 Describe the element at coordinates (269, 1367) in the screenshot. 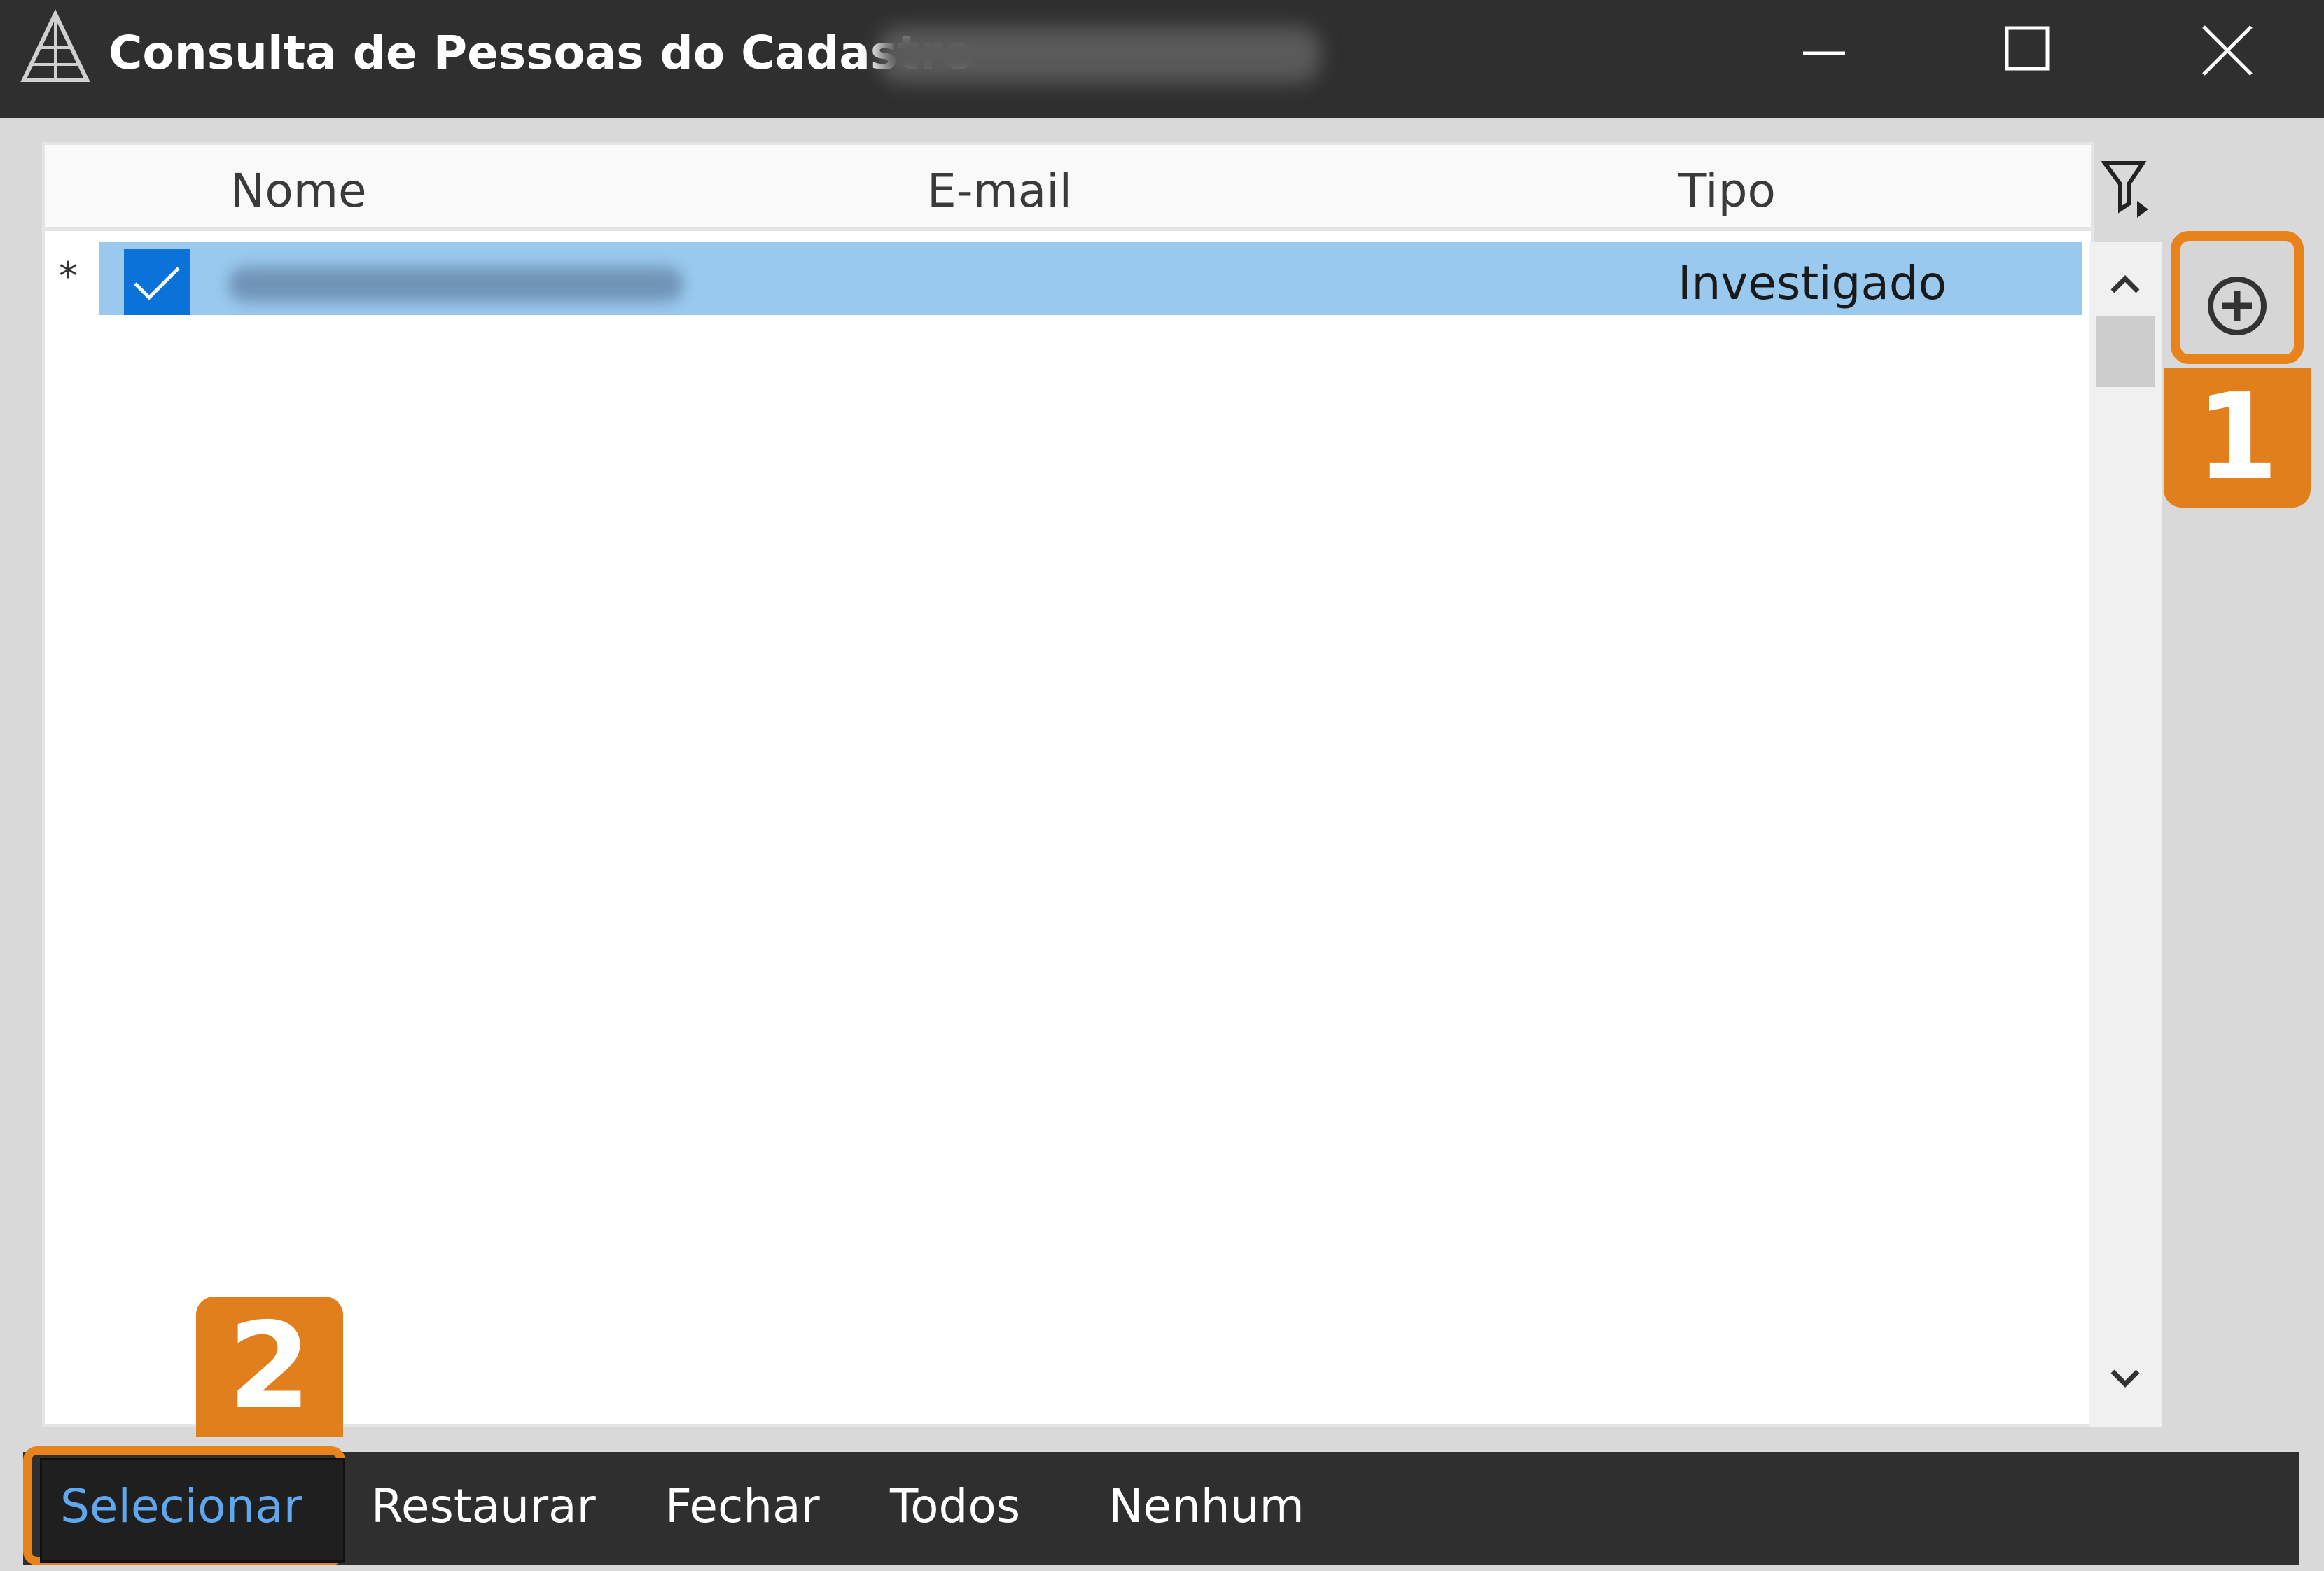

I see `step-badge-2: 2` at that location.